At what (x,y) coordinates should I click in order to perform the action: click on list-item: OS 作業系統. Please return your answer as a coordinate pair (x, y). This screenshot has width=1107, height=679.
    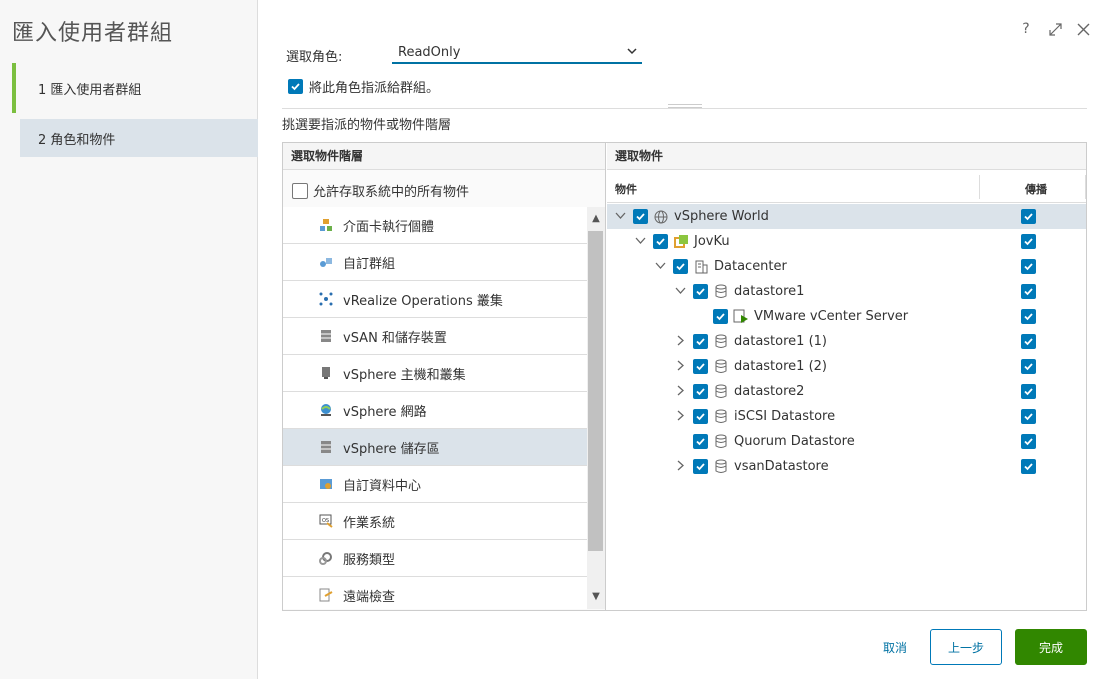
    Looking at the image, I should click on (435, 521).